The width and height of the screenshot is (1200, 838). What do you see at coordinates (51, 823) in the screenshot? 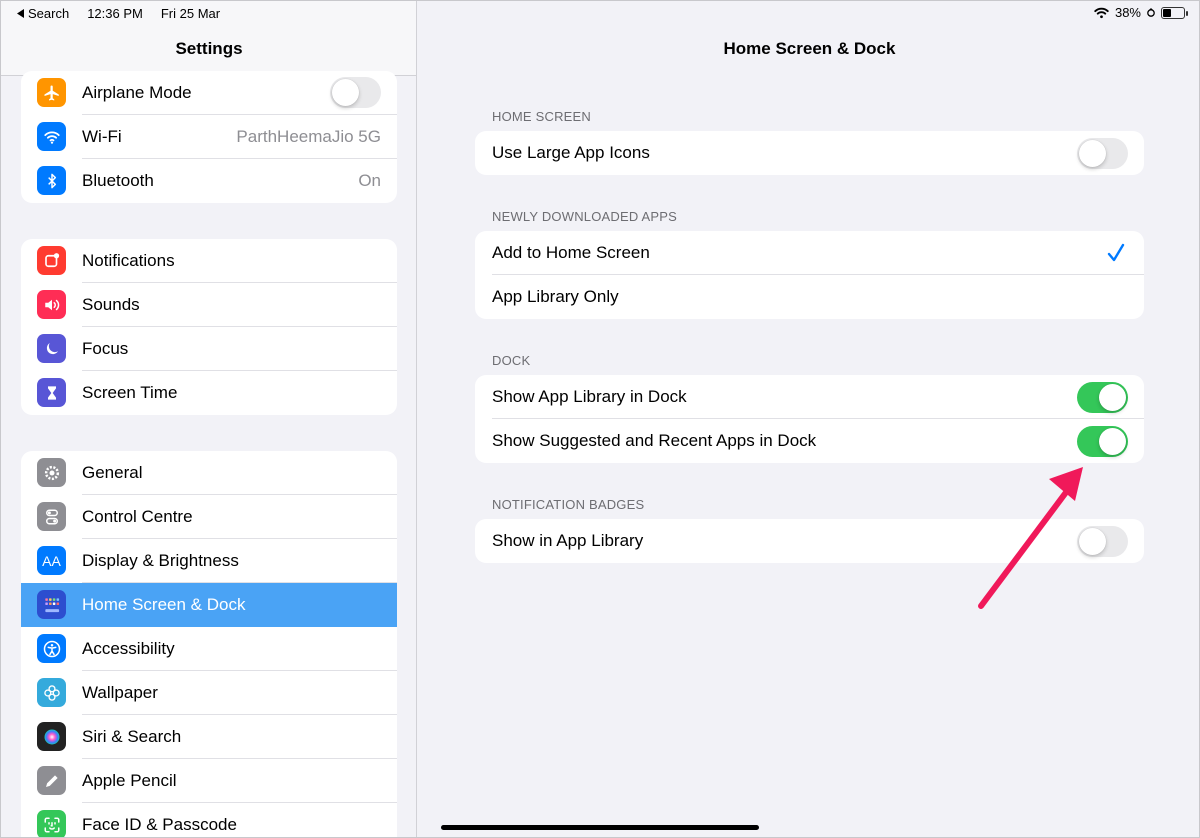
I see `face-id-icon` at bounding box center [51, 823].